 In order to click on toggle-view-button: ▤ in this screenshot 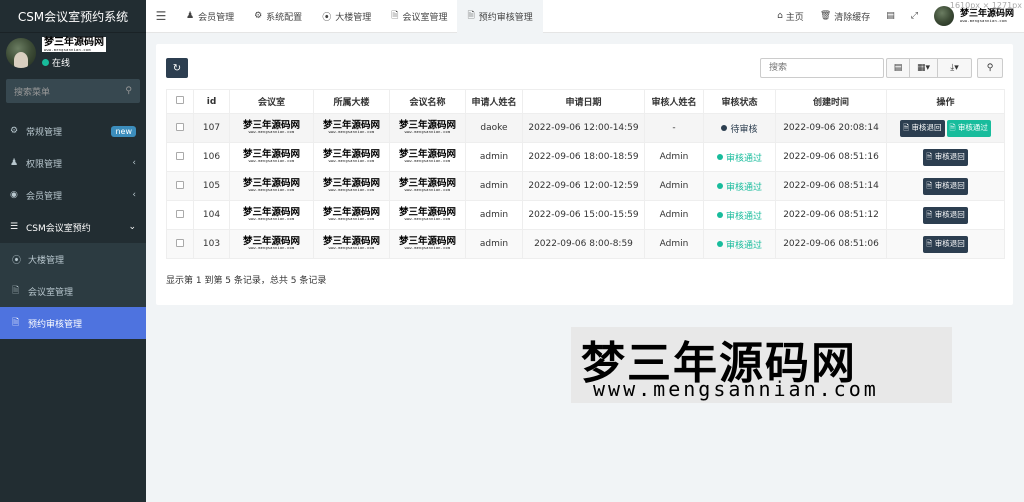, I will do `click(898, 68)`.